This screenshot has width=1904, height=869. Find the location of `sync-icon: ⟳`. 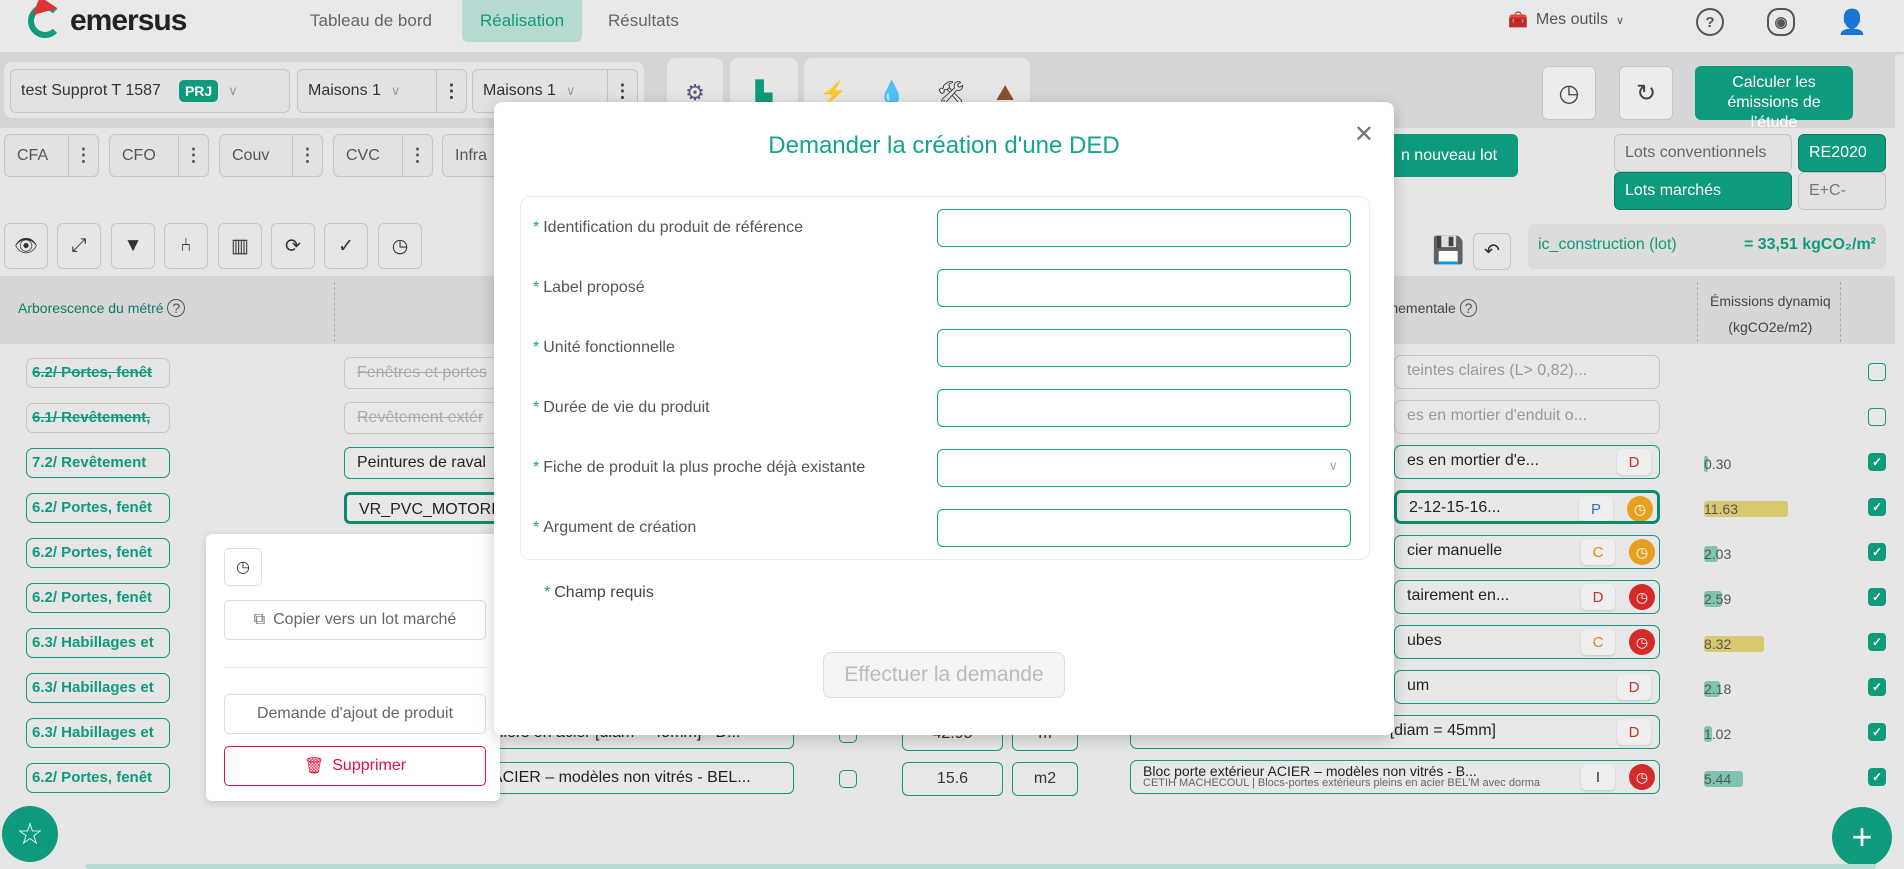

sync-icon: ⟳ is located at coordinates (293, 246).